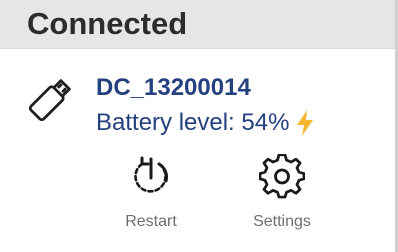 Image resolution: width=398 pixels, height=252 pixels. Describe the element at coordinates (305, 123) in the screenshot. I see `lightning-bolt-icon` at that location.